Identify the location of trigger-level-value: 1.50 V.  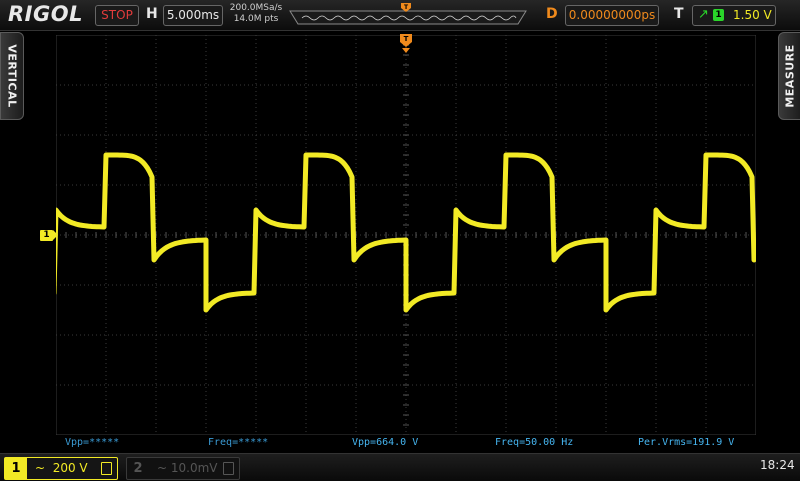
(752, 15).